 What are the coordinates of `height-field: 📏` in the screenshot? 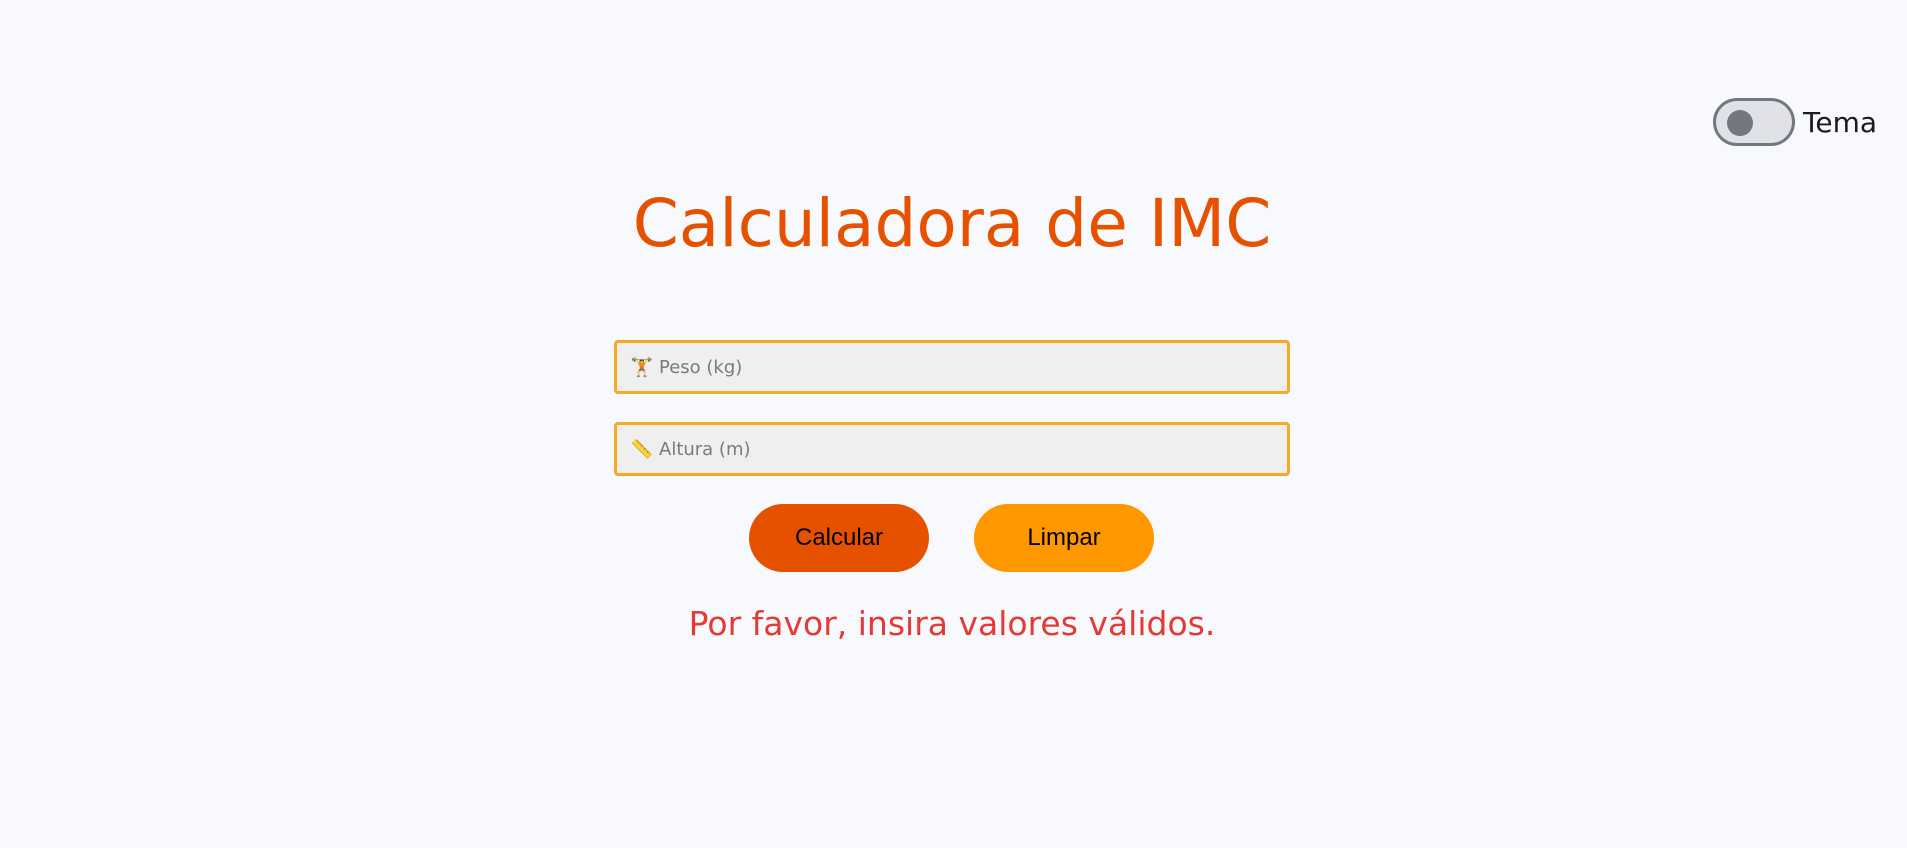 It's located at (952, 449).